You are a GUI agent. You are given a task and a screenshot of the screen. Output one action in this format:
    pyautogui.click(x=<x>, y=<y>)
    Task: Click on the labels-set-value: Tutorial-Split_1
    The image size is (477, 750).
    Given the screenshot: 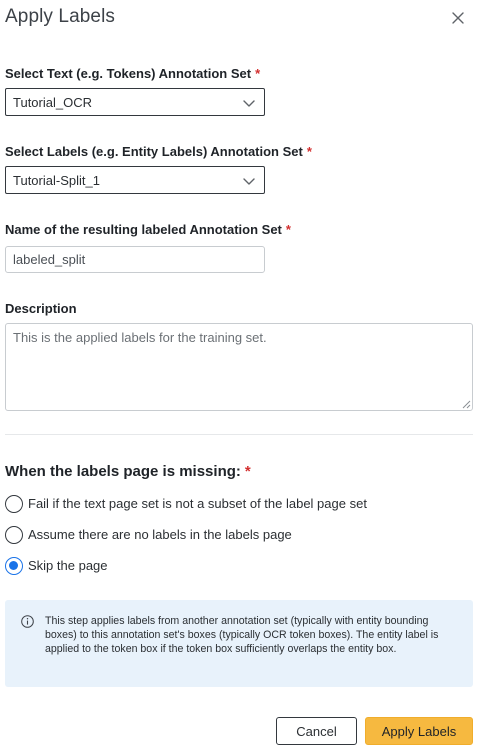 What is the action you would take?
    pyautogui.click(x=56, y=180)
    